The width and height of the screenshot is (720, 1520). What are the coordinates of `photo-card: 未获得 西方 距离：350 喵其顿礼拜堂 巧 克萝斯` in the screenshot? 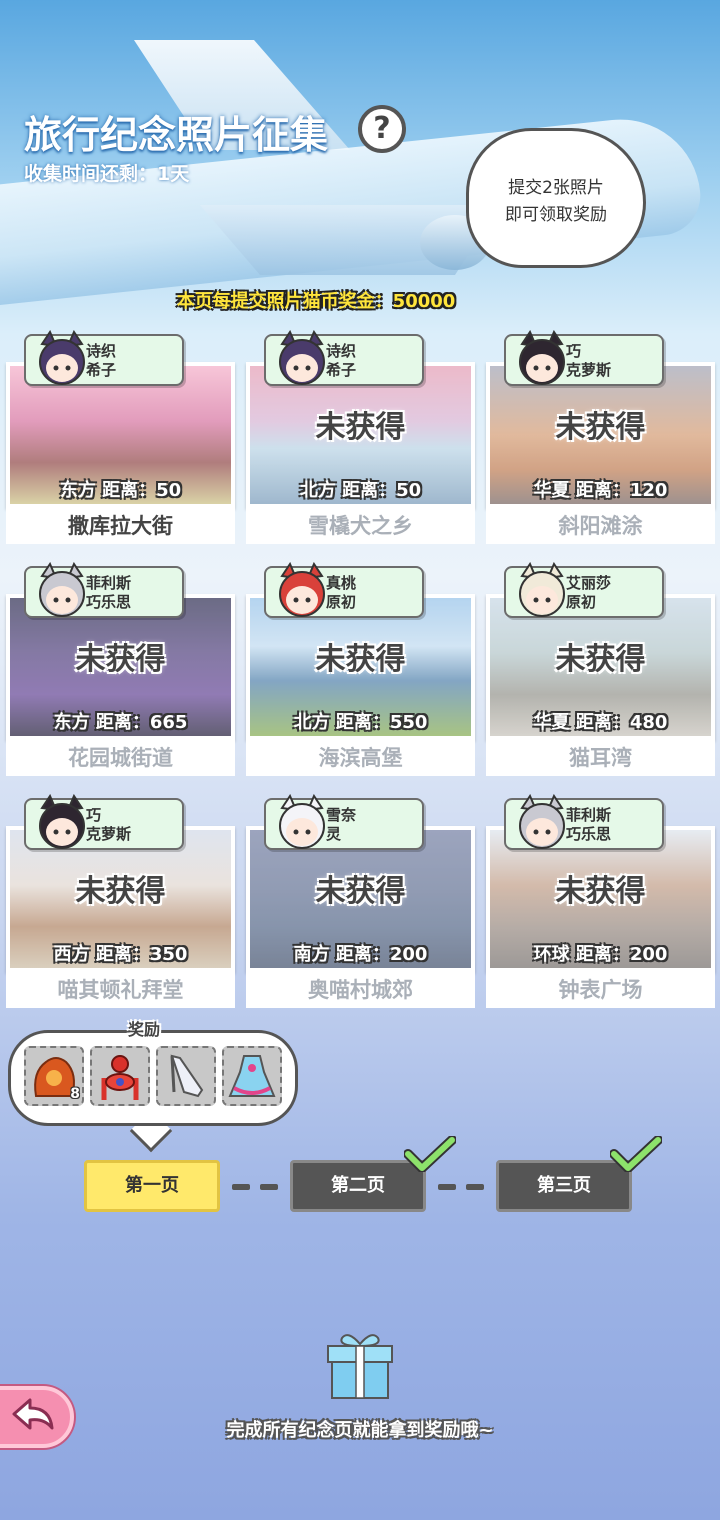 It's located at (120, 901).